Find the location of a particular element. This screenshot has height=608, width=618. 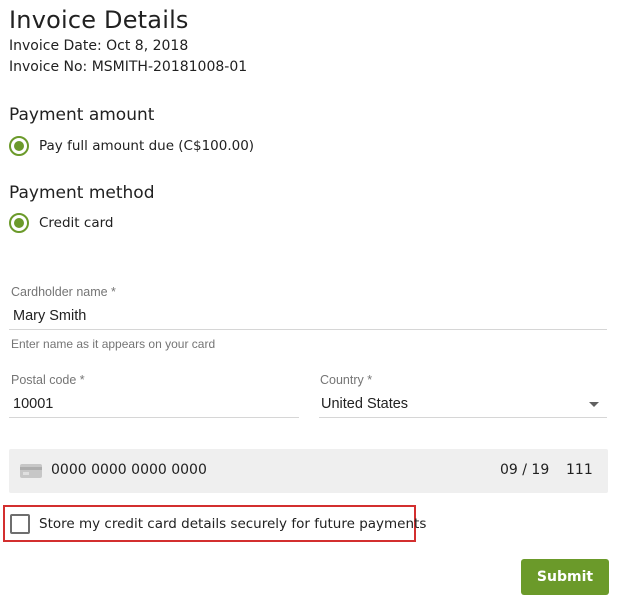

payment-method-heading: Payment method is located at coordinates (82, 193).